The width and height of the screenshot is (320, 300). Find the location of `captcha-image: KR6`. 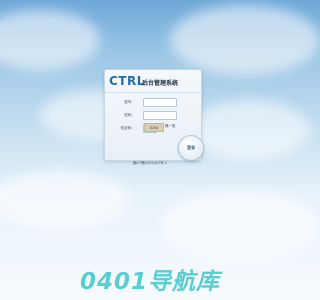

captcha-image: KR6 is located at coordinates (154, 127).